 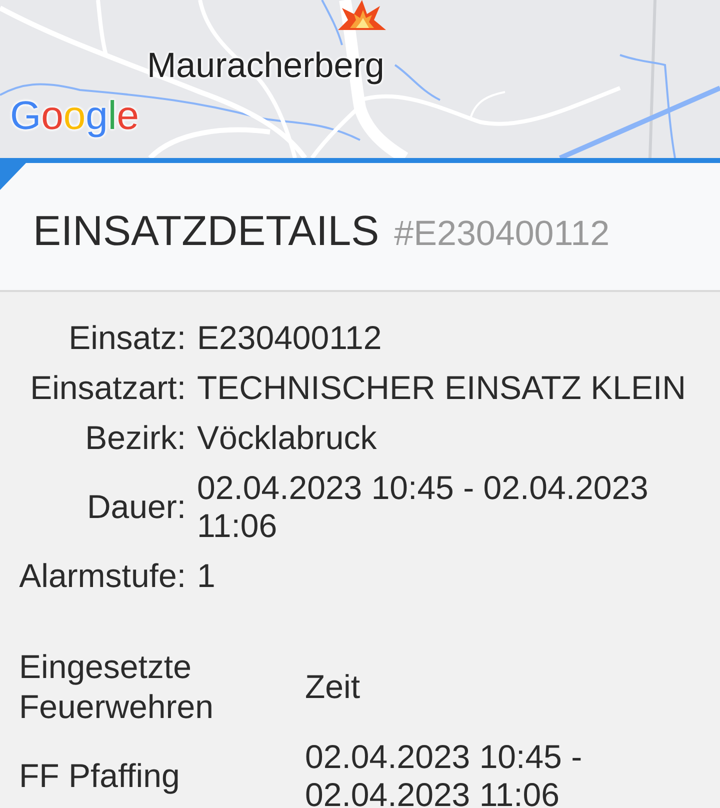 I want to click on column-header: Eingesetzte Feuerwehren, so click(x=116, y=687).